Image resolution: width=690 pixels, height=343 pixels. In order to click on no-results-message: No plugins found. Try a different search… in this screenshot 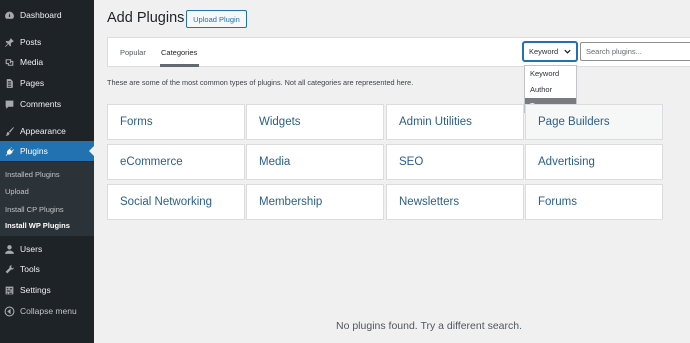, I will do `click(429, 326)`.